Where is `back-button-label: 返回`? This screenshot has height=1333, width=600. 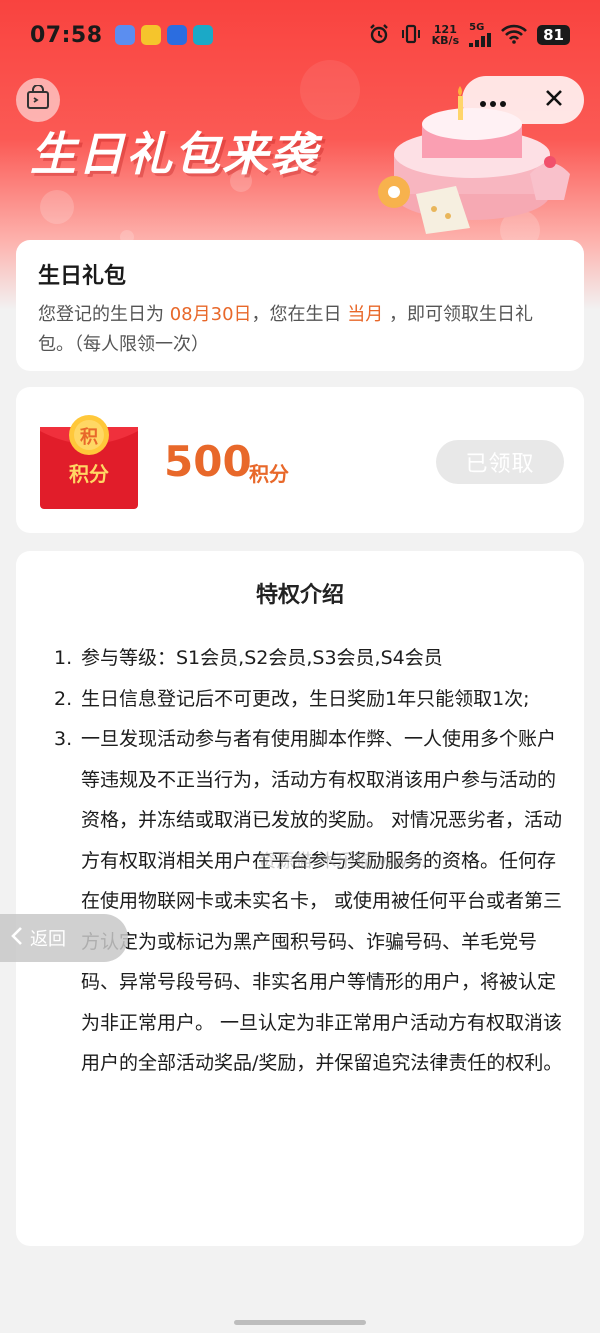
back-button-label: 返回 is located at coordinates (48, 939).